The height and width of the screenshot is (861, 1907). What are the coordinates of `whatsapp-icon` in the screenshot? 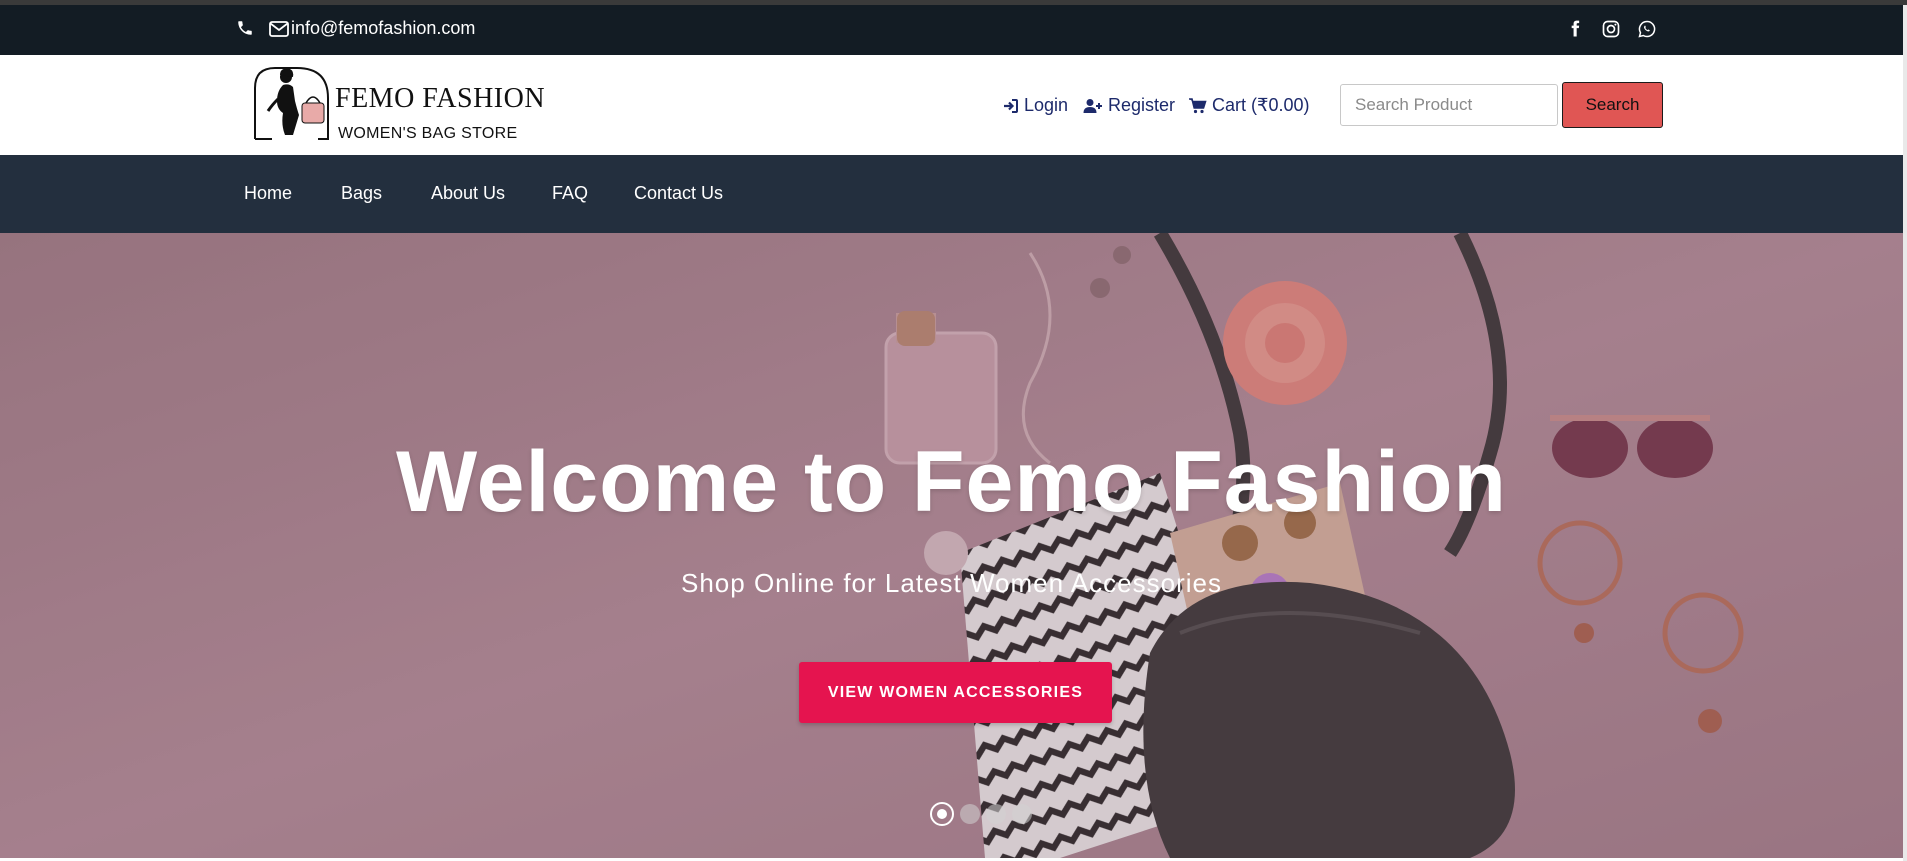 It's located at (1647, 29).